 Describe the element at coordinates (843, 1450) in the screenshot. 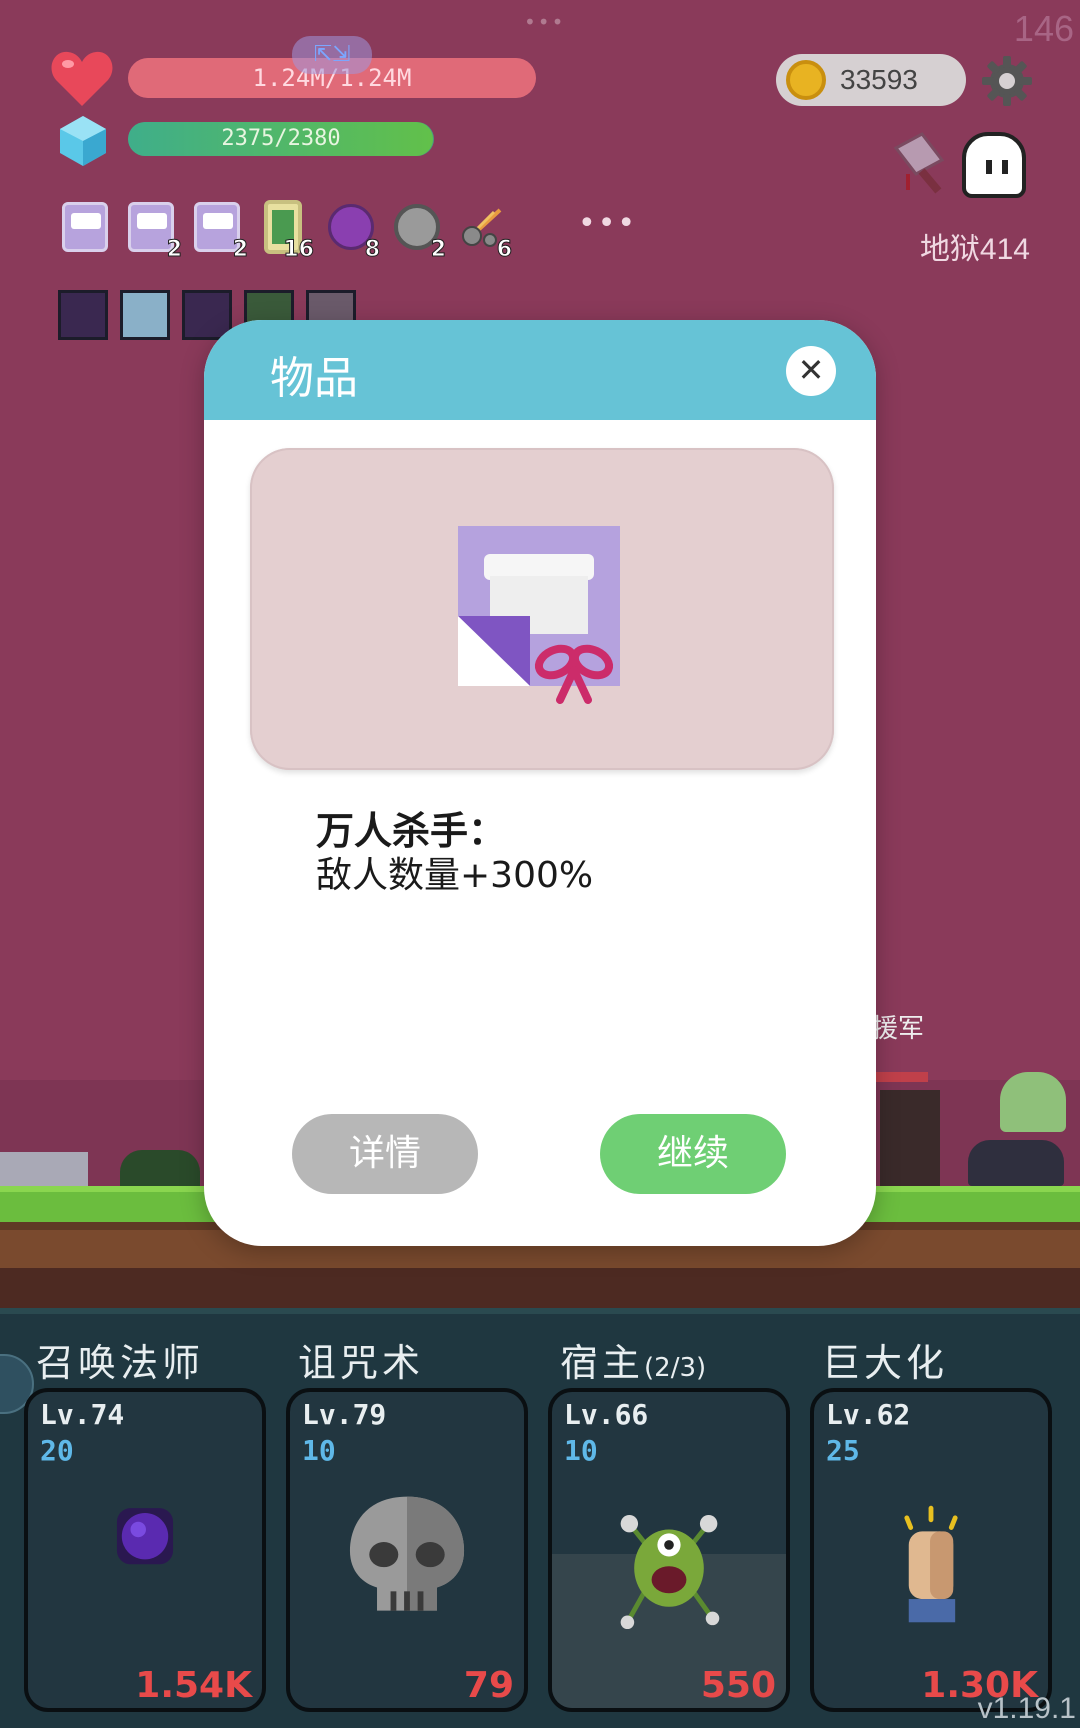

I see `skill-cost: 25` at that location.